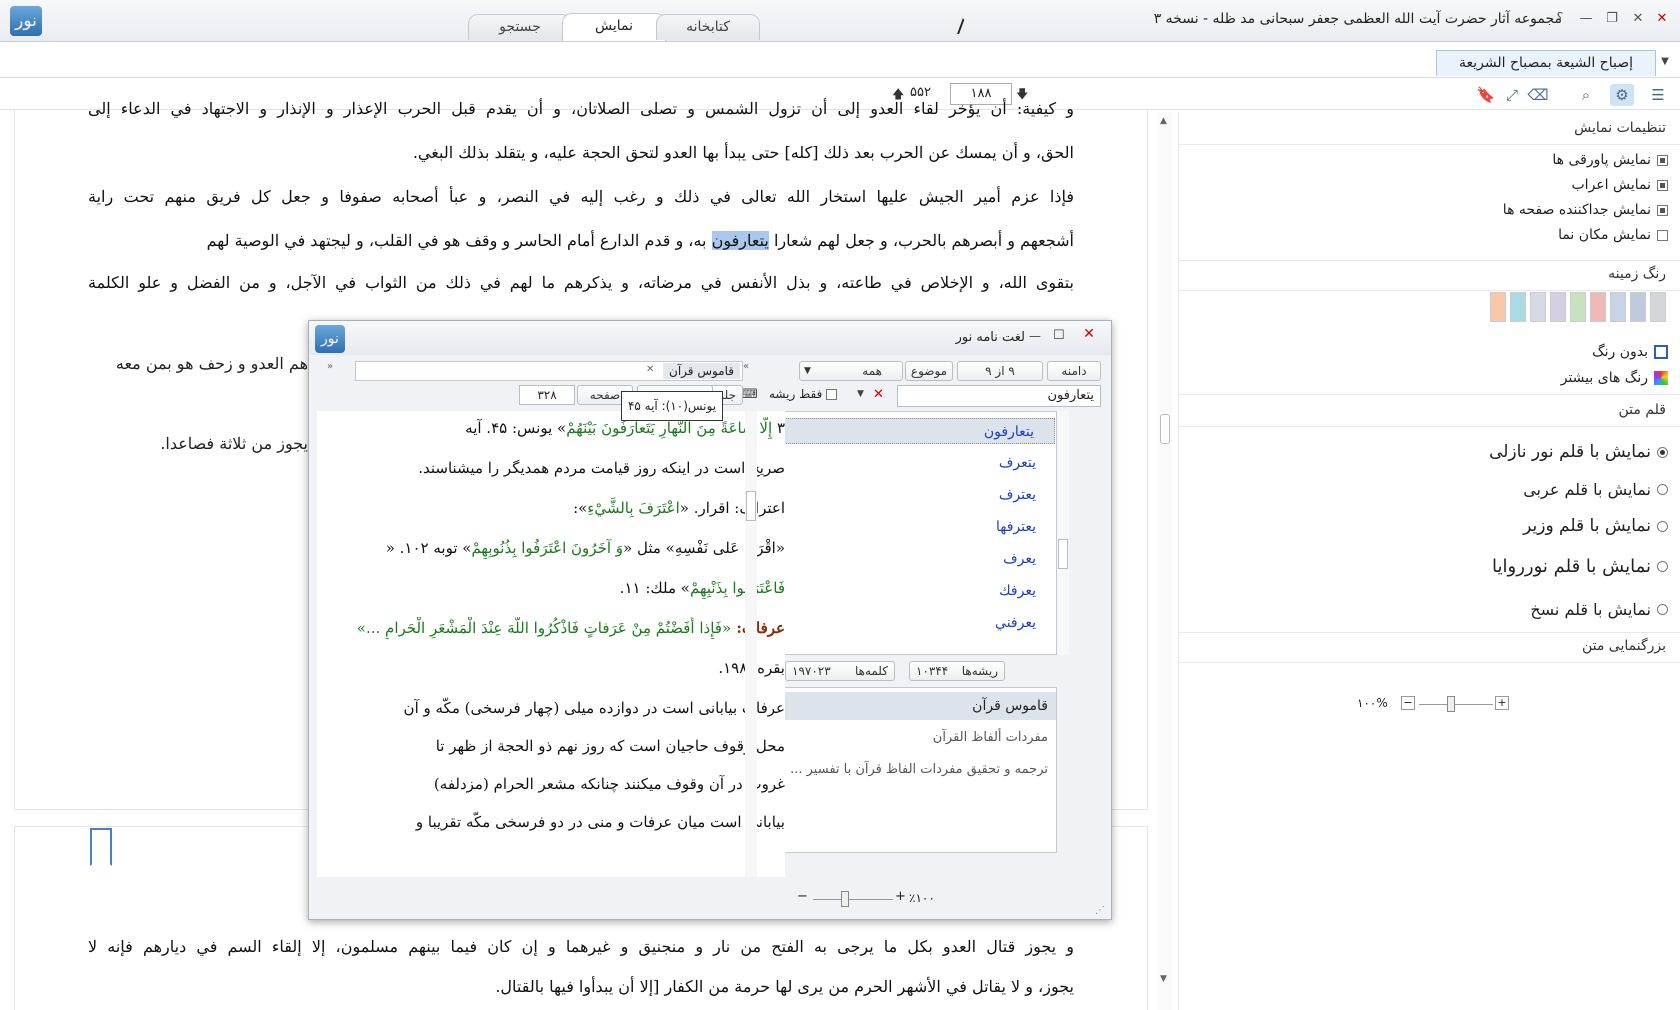 This screenshot has width=1680, height=1010. I want to click on checkbox-footnotes: نمایش پاورقی ها, so click(1610, 160).